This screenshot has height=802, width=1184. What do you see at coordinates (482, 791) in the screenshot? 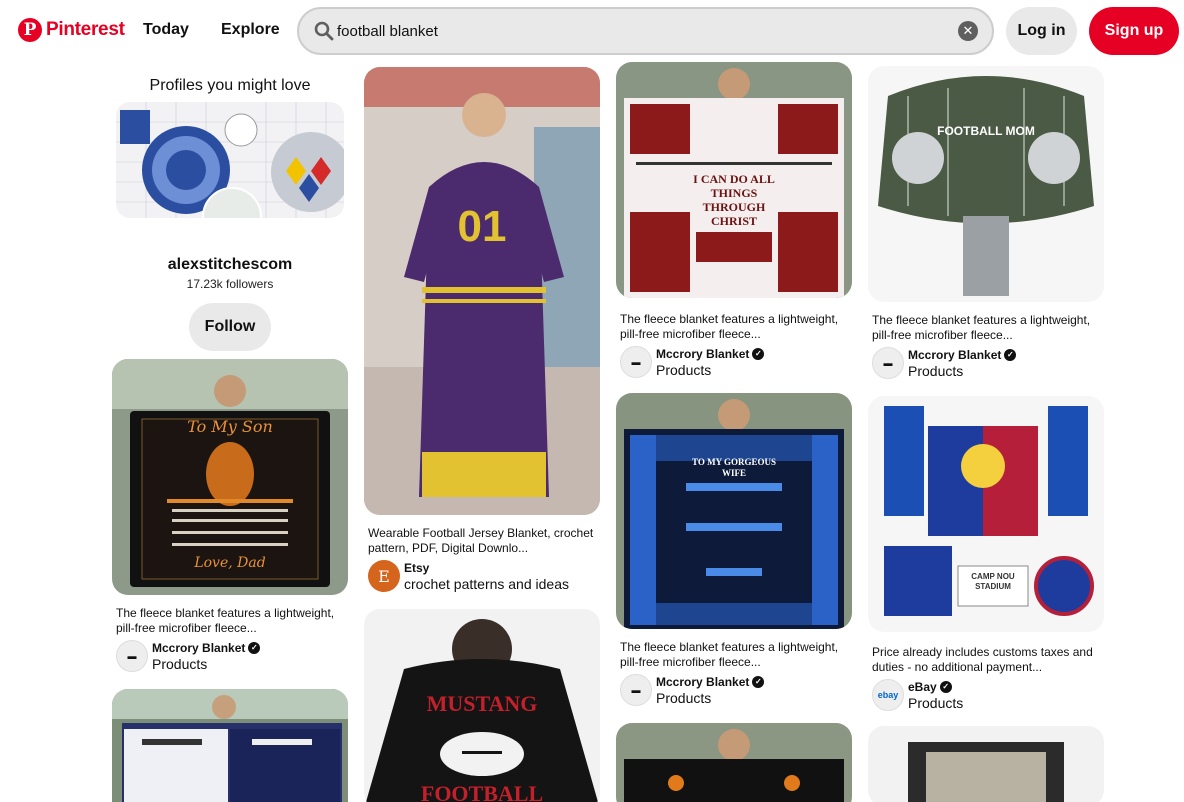
I see `blanket-text-football: FOOTBALL` at bounding box center [482, 791].